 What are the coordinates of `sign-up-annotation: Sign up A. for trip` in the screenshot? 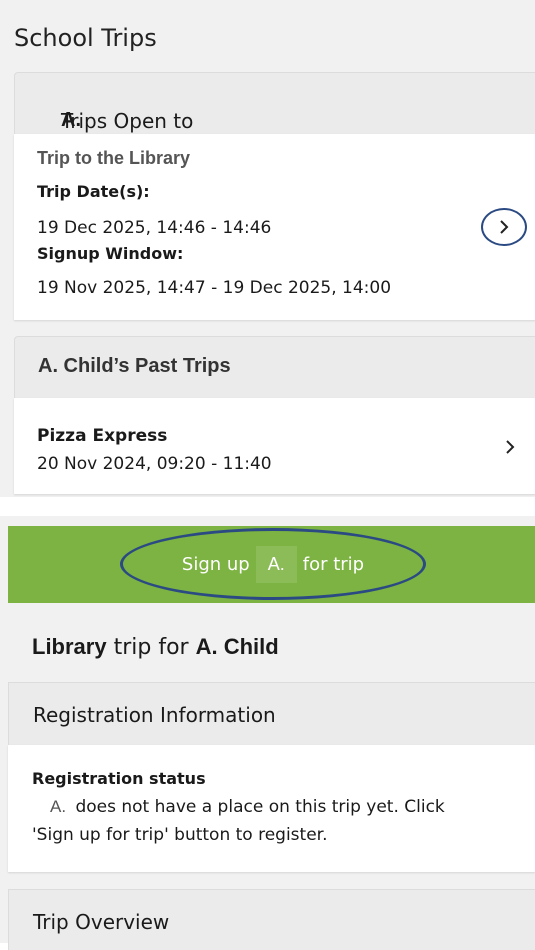 It's located at (273, 564).